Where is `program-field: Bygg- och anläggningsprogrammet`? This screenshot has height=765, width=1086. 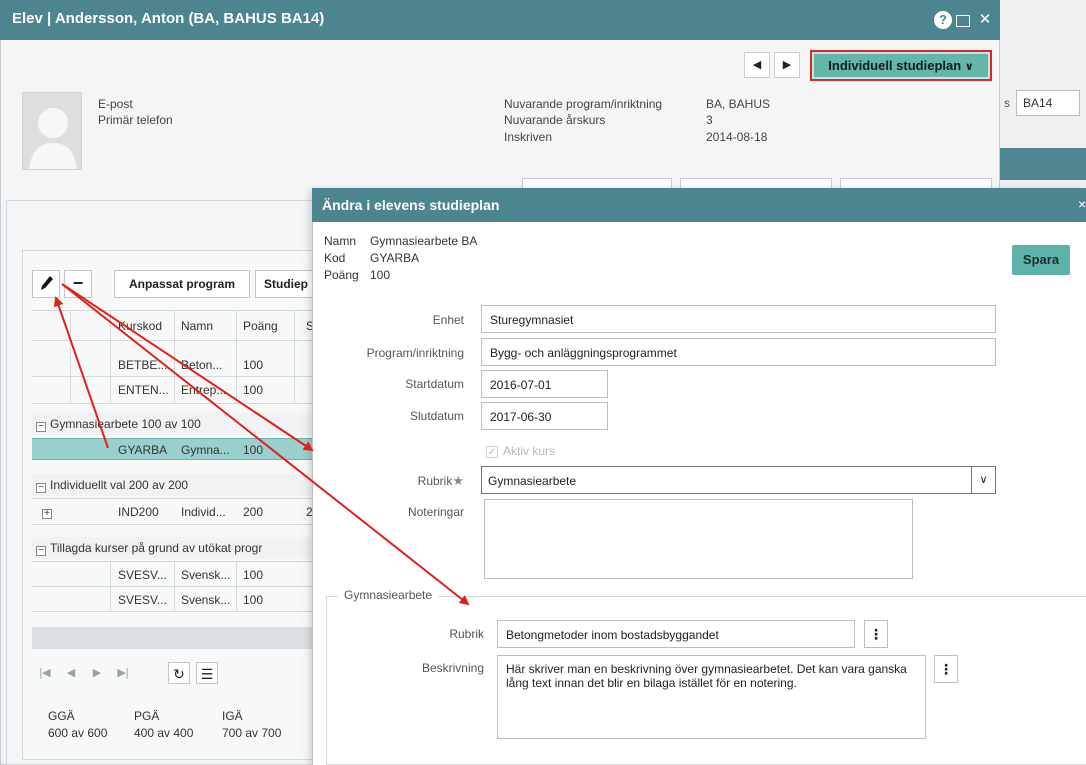 program-field: Bygg- och anläggningsprogrammet is located at coordinates (738, 352).